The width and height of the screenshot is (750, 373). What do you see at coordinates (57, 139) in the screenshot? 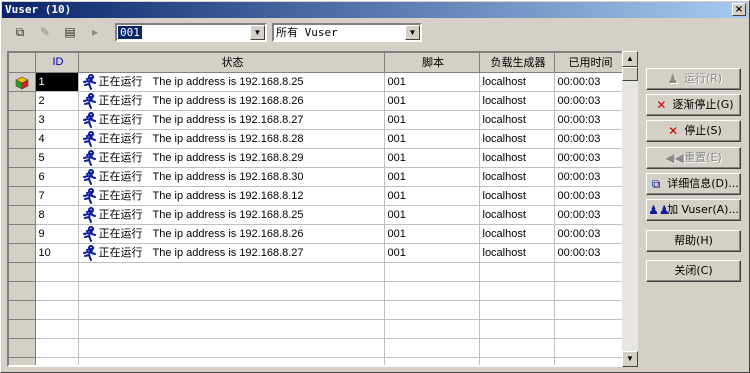
I see `cell-id: 4` at bounding box center [57, 139].